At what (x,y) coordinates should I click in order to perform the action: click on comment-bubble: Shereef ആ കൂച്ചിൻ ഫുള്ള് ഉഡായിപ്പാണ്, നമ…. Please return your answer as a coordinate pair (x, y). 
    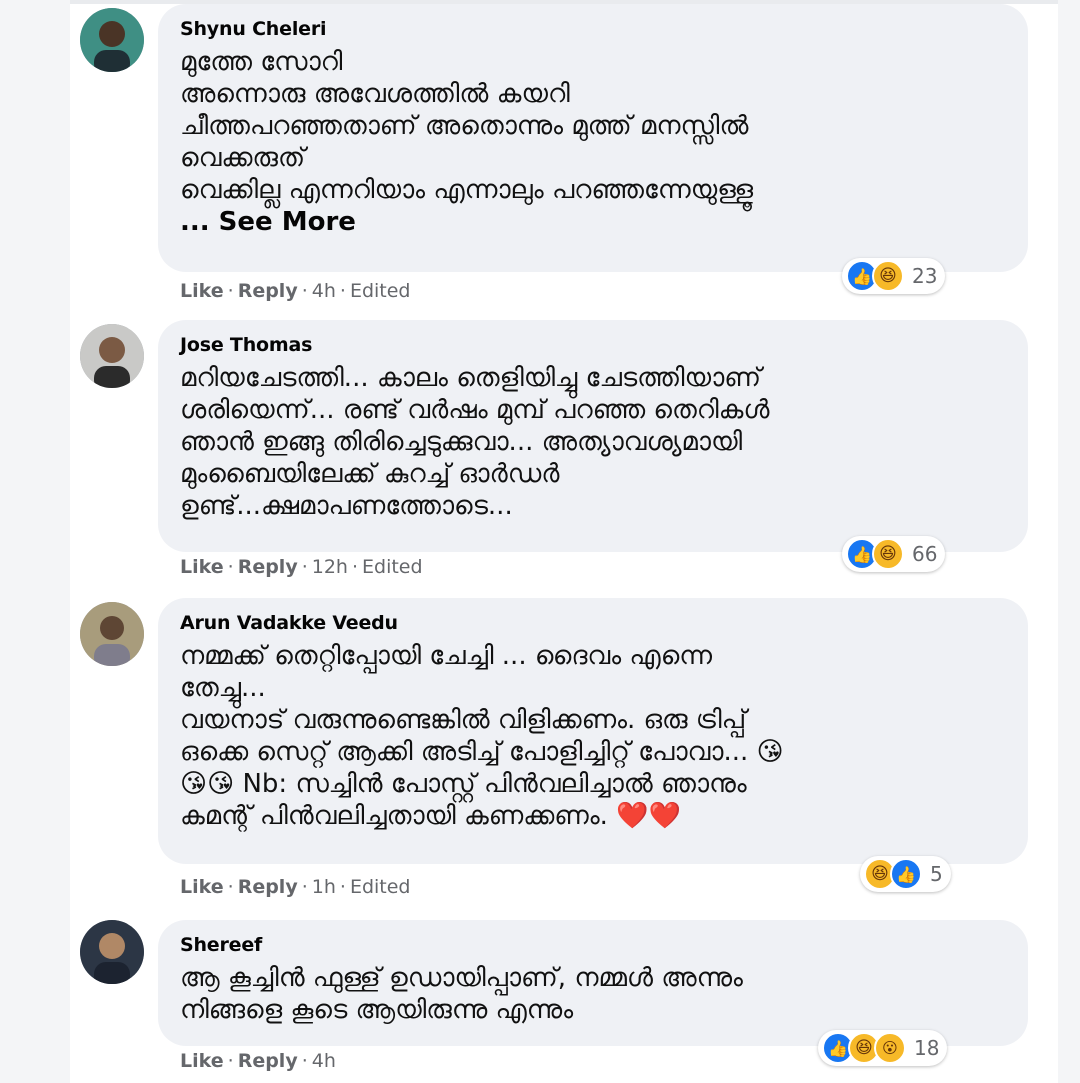
    Looking at the image, I should click on (593, 983).